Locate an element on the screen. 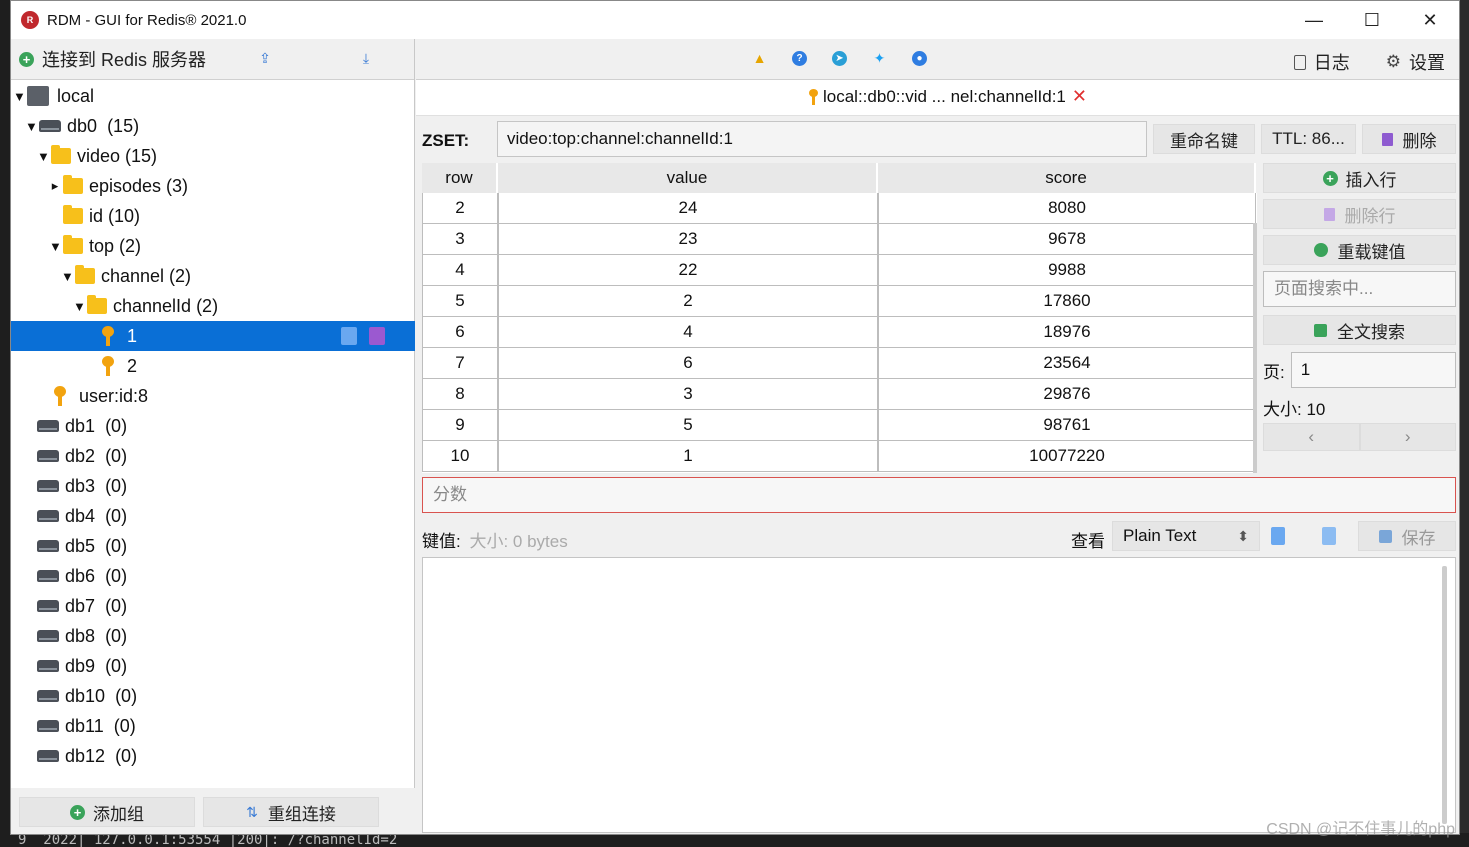  cell-score: 17860 is located at coordinates (1067, 301).